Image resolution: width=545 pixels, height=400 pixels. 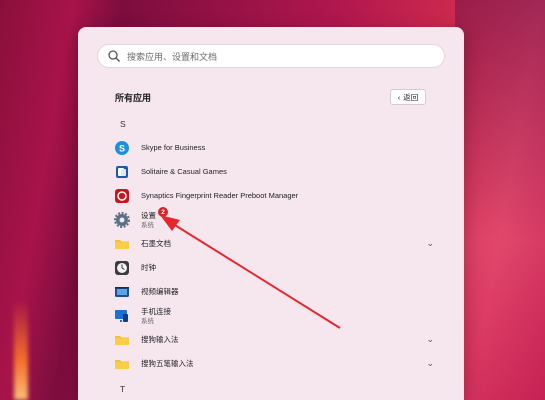 I want to click on letter-header-t: T, so click(x=122, y=389).